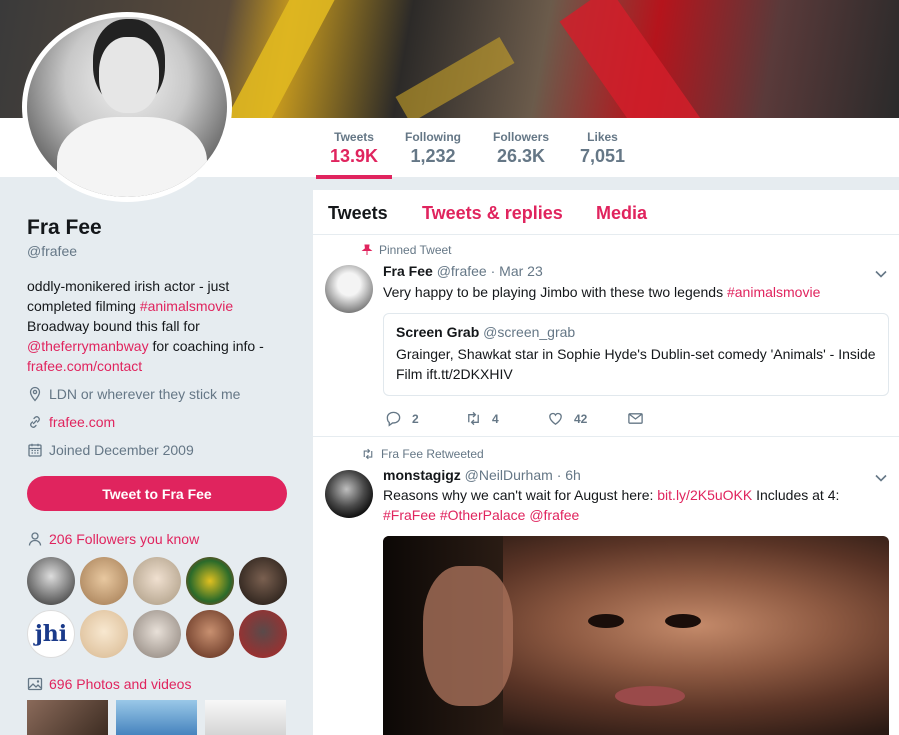 The width and height of the screenshot is (899, 735). I want to click on profile-location: LDN or wherever they stick me, so click(133, 394).